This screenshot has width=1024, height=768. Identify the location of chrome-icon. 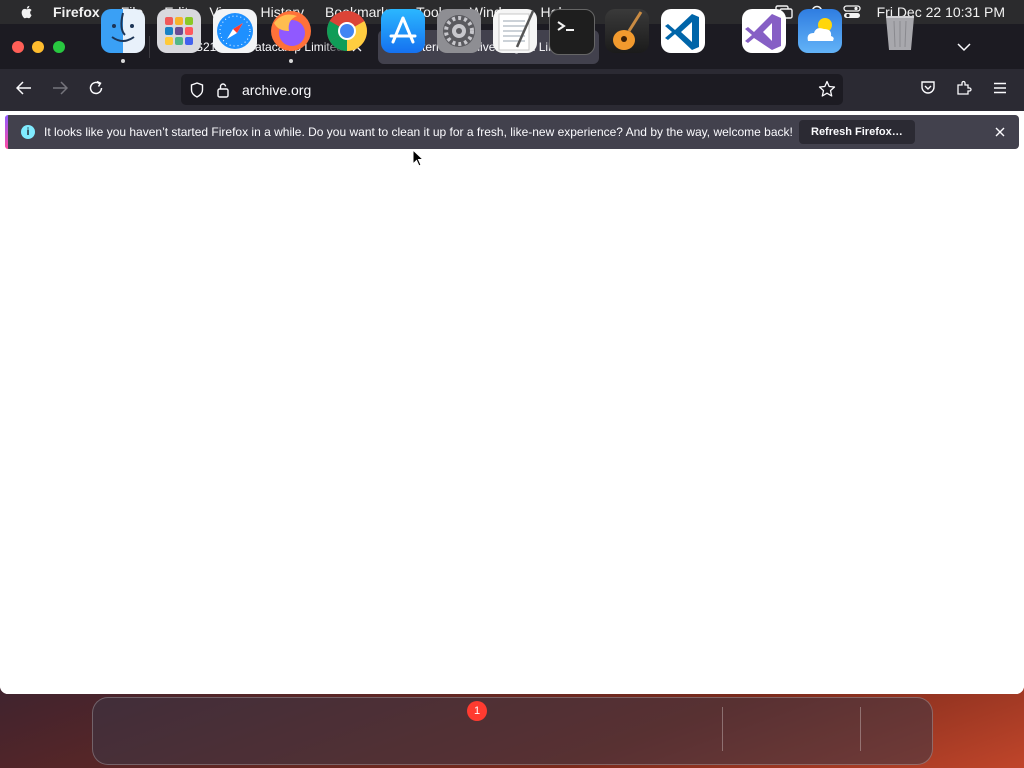
(347, 31).